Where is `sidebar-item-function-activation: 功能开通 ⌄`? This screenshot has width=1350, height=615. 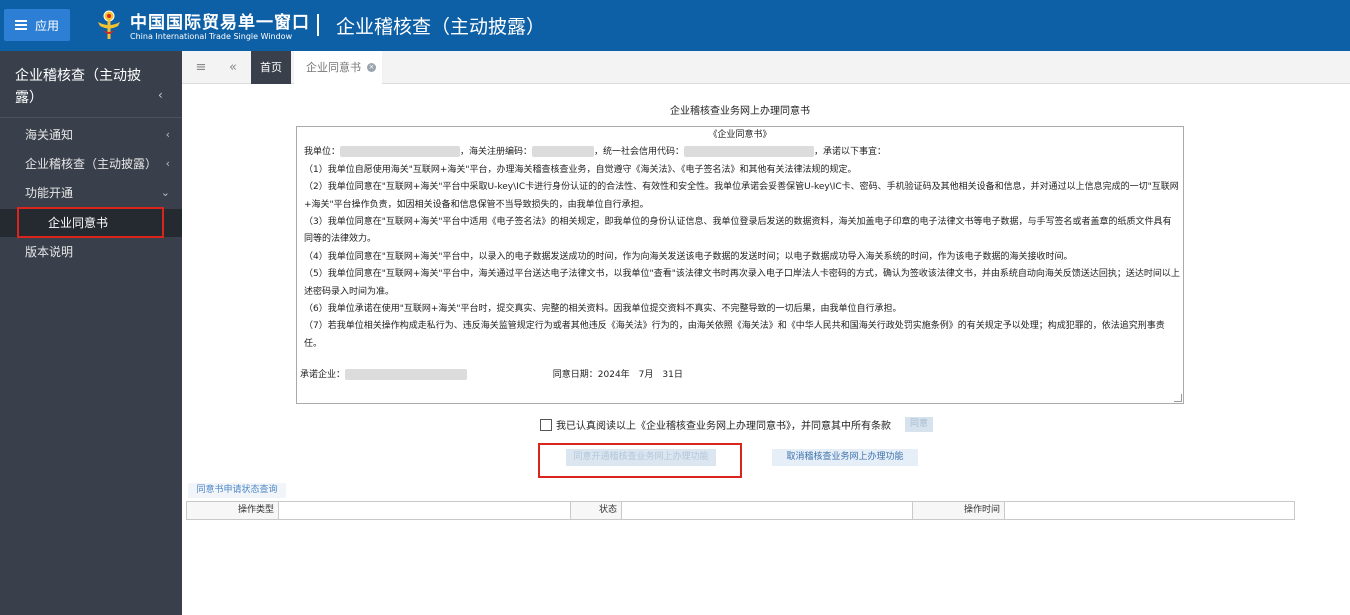
sidebar-item-function-activation: 功能开通 ⌄ is located at coordinates (91, 193).